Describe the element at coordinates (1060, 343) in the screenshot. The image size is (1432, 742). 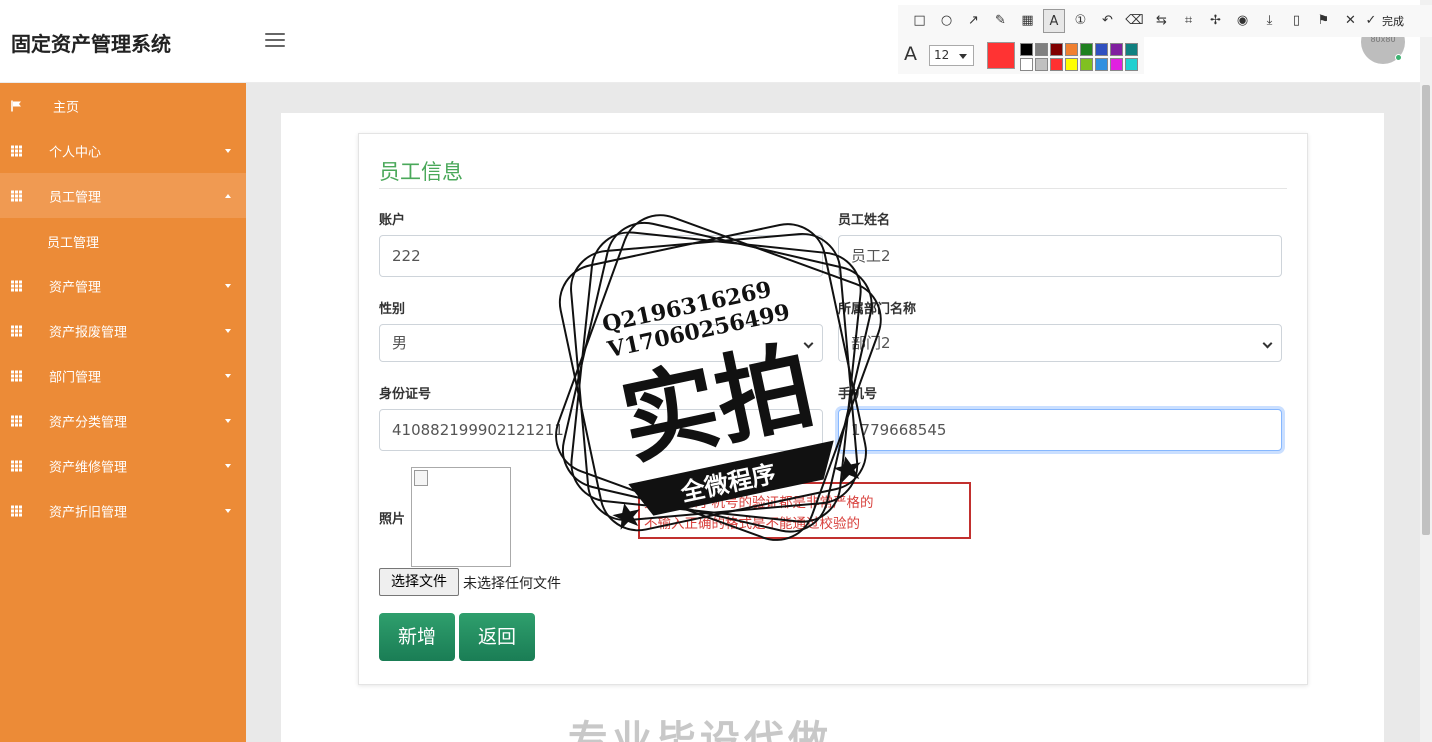
I see `department-select: 部门2` at that location.